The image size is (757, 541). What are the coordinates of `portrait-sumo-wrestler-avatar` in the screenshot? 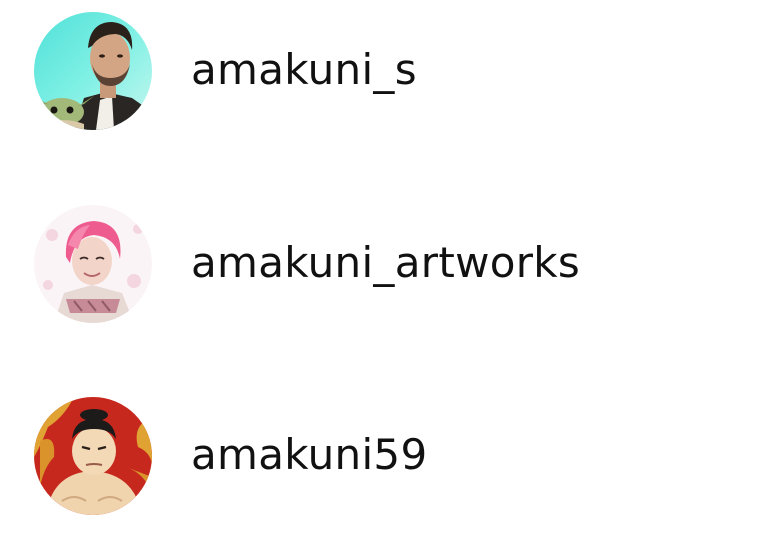 It's located at (93, 456).